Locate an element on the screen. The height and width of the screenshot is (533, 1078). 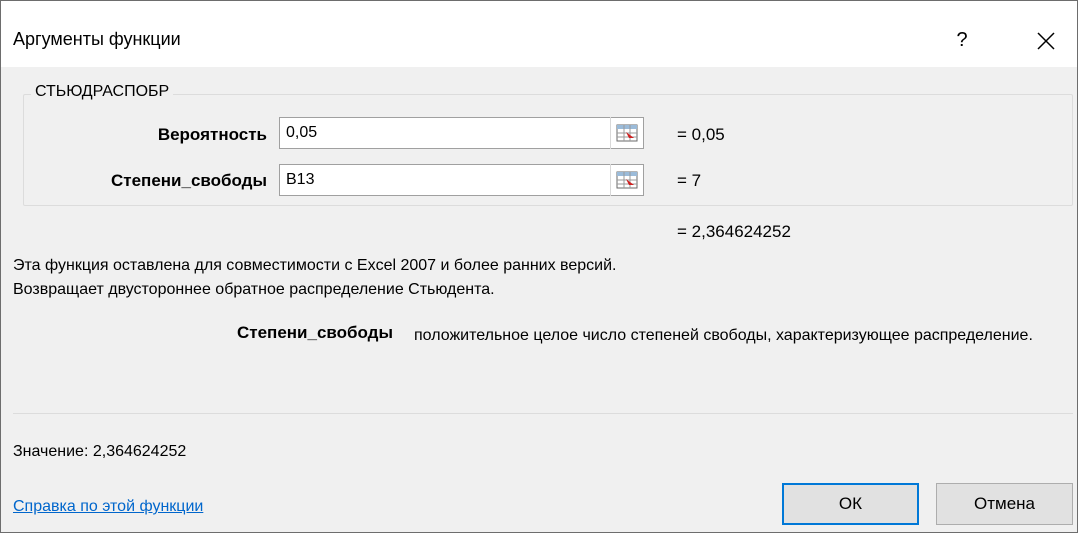
probability-input: 0,05 is located at coordinates (461, 133).